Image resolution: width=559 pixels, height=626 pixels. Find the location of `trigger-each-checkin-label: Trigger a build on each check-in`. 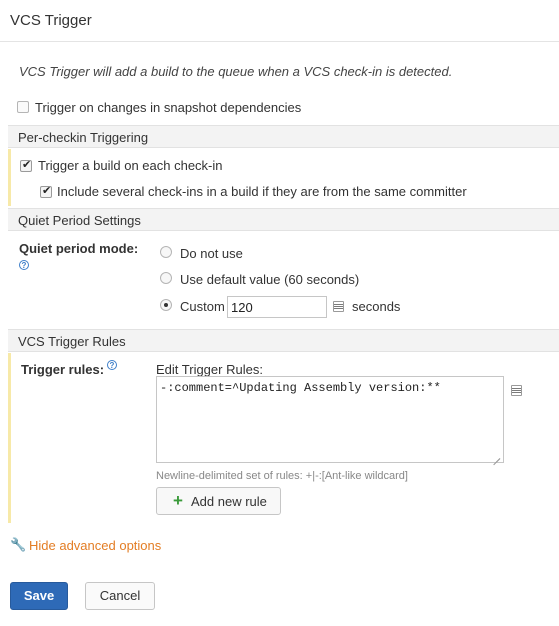

trigger-each-checkin-label: Trigger a build on each check-in is located at coordinates (130, 165).